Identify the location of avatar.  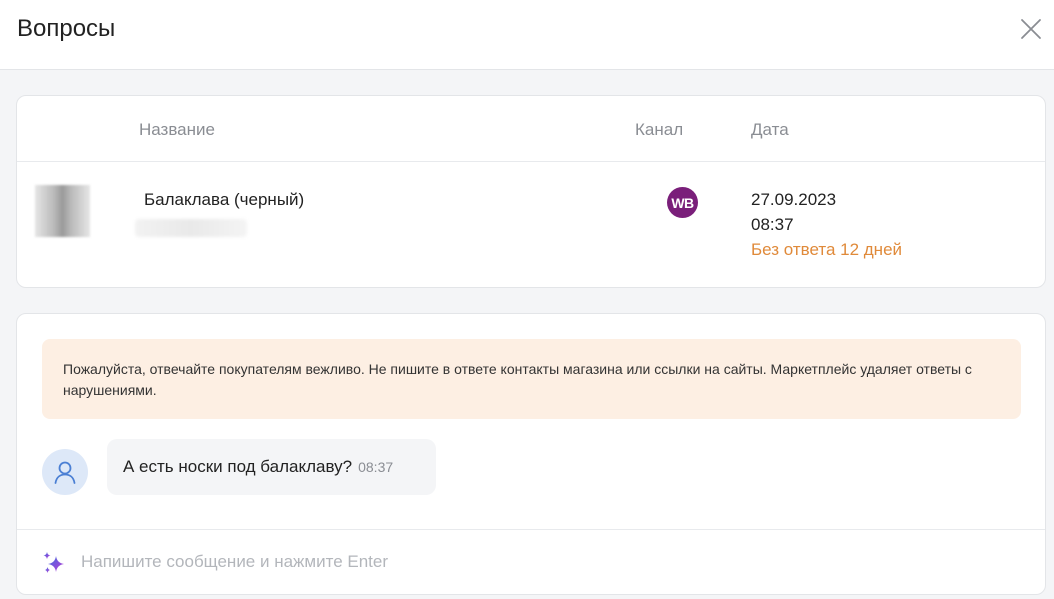
(65, 472).